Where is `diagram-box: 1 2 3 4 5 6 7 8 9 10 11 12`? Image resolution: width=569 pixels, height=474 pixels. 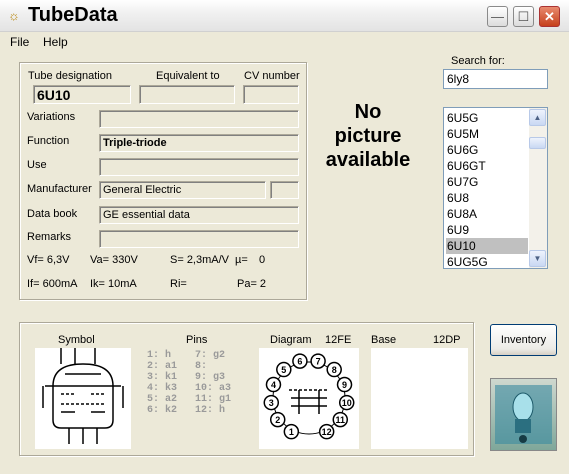
diagram-box: 1 2 3 4 5 6 7 8 9 10 11 12 is located at coordinates (309, 398).